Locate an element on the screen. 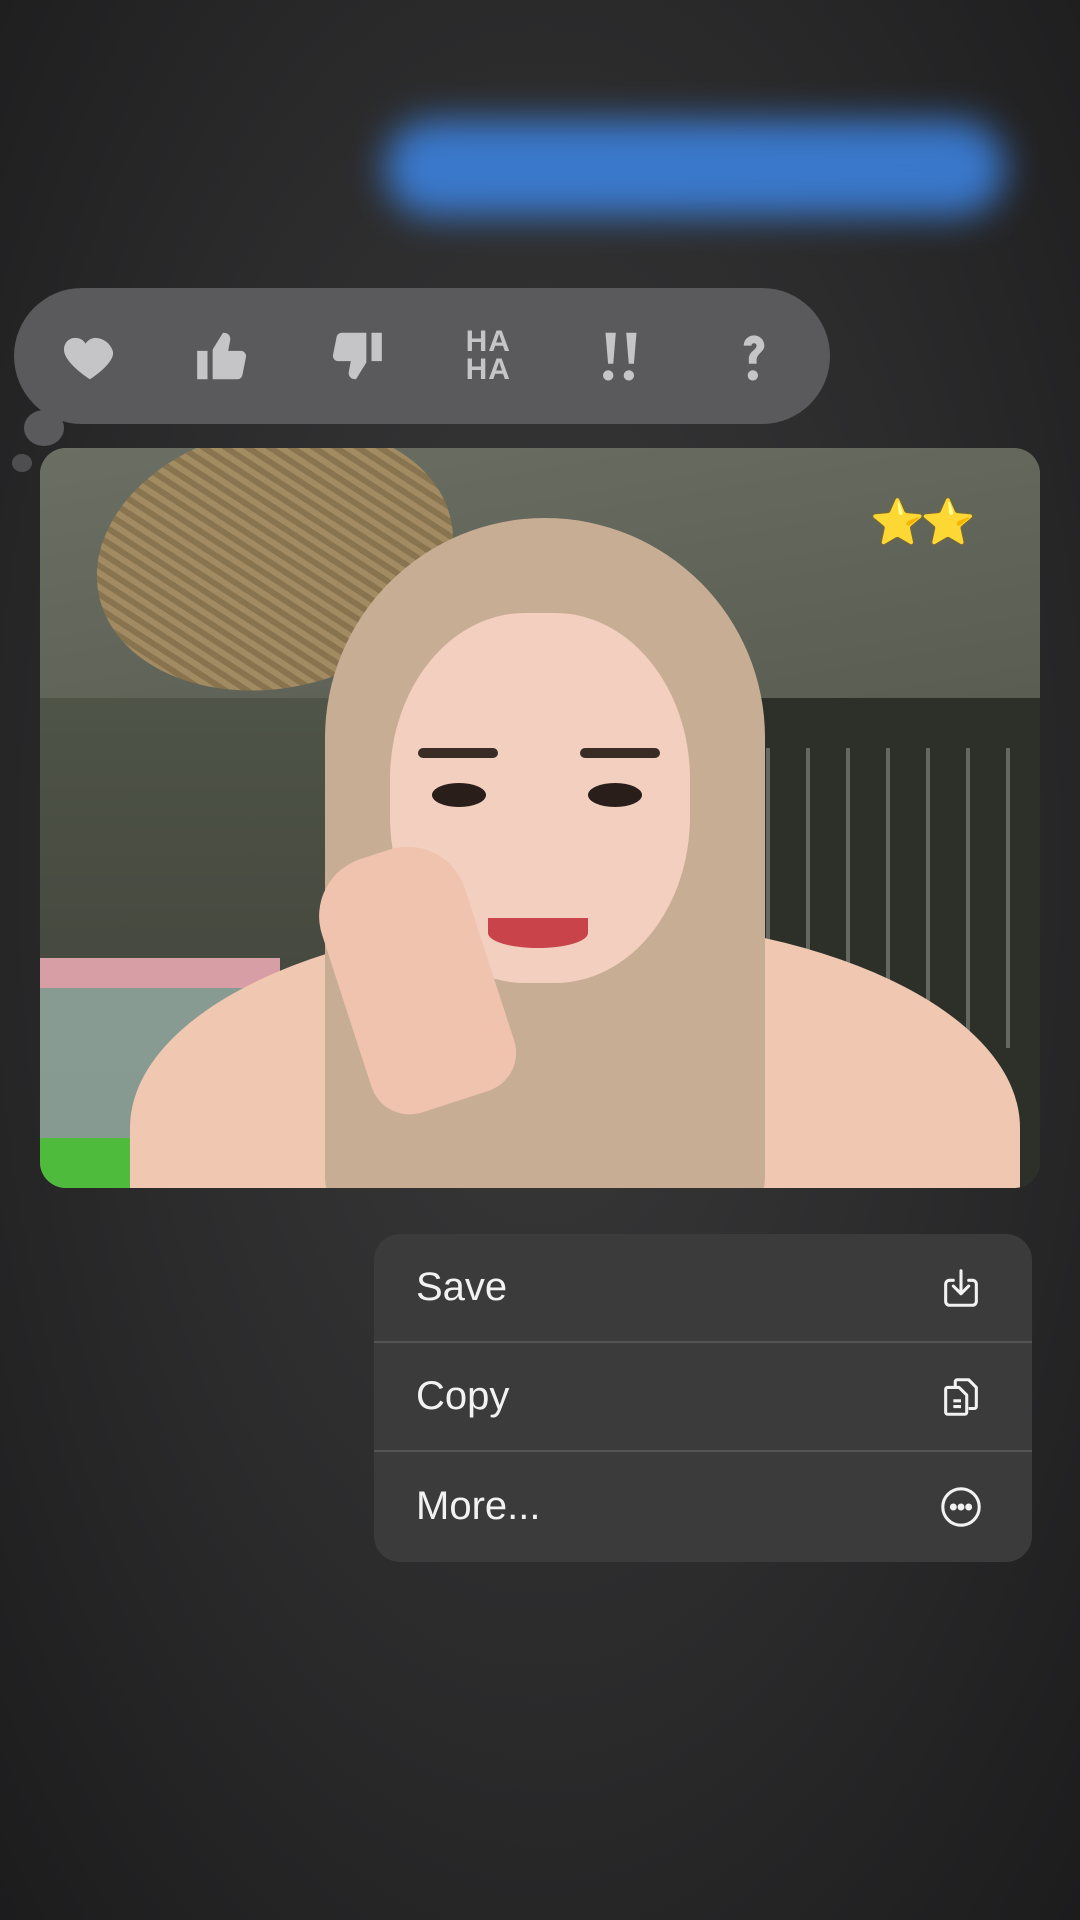  tapback-tail-small is located at coordinates (22, 463).